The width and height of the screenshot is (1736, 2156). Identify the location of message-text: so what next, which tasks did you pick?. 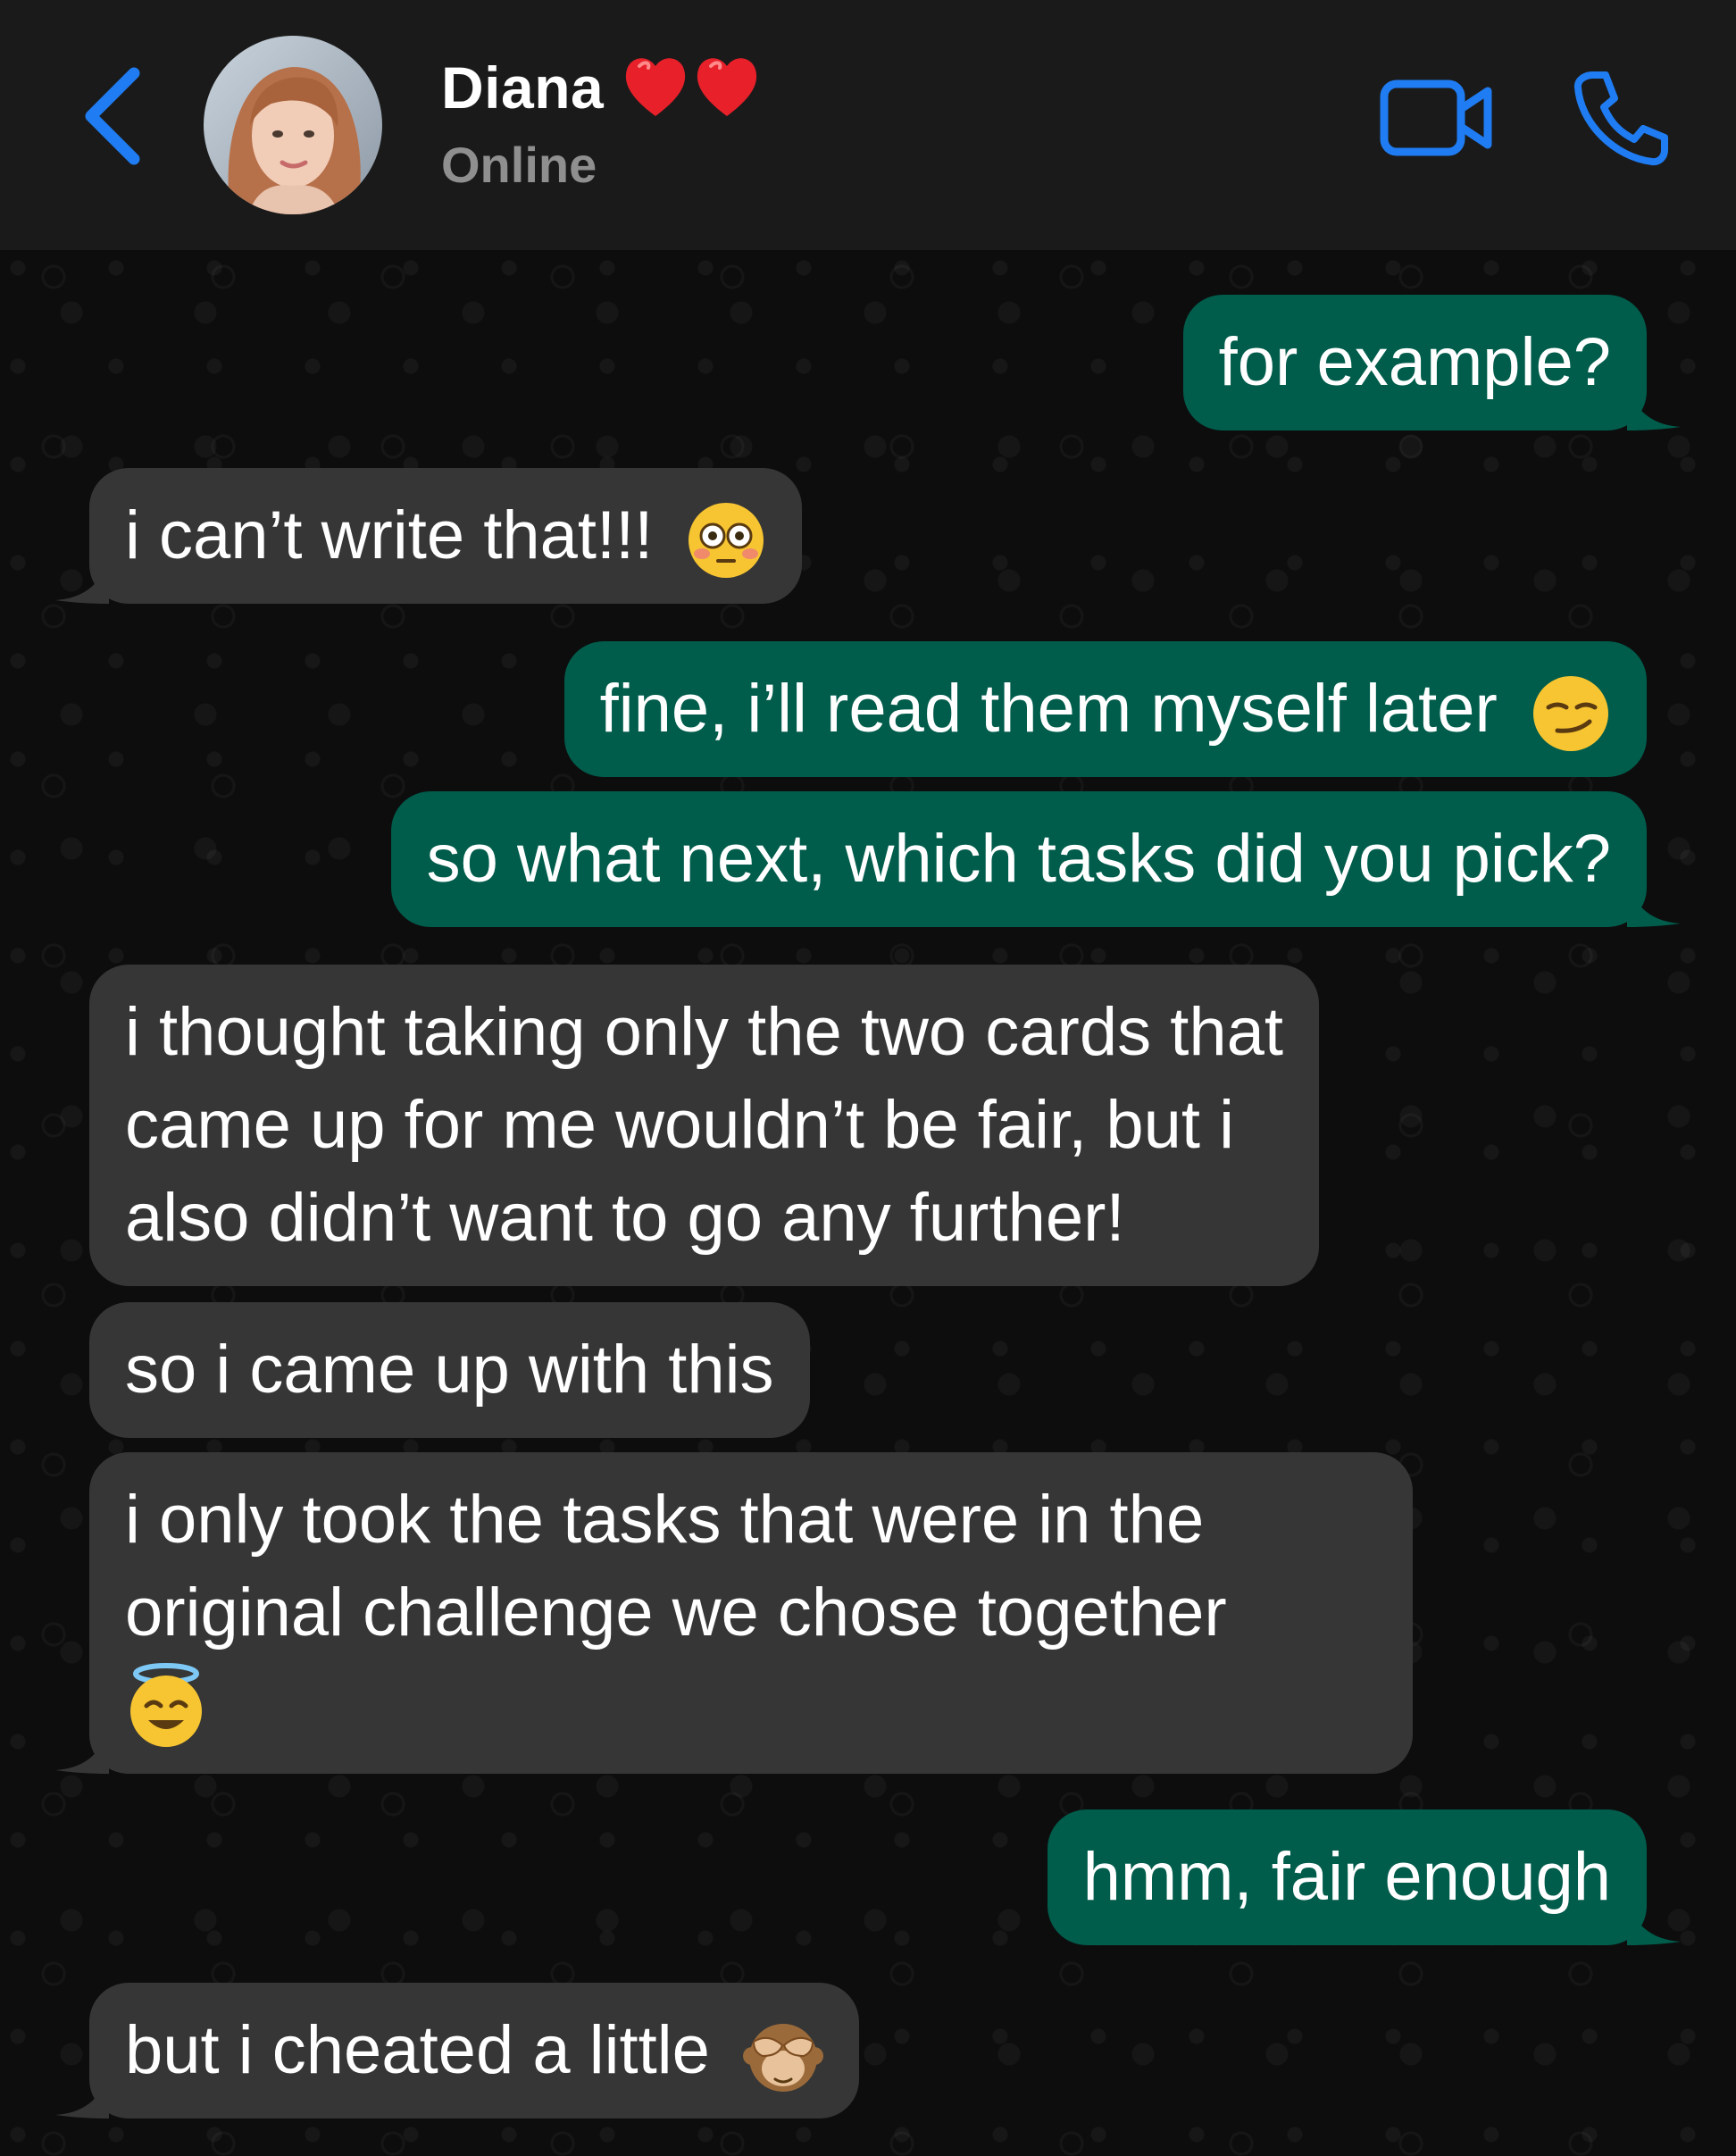
(1018, 859).